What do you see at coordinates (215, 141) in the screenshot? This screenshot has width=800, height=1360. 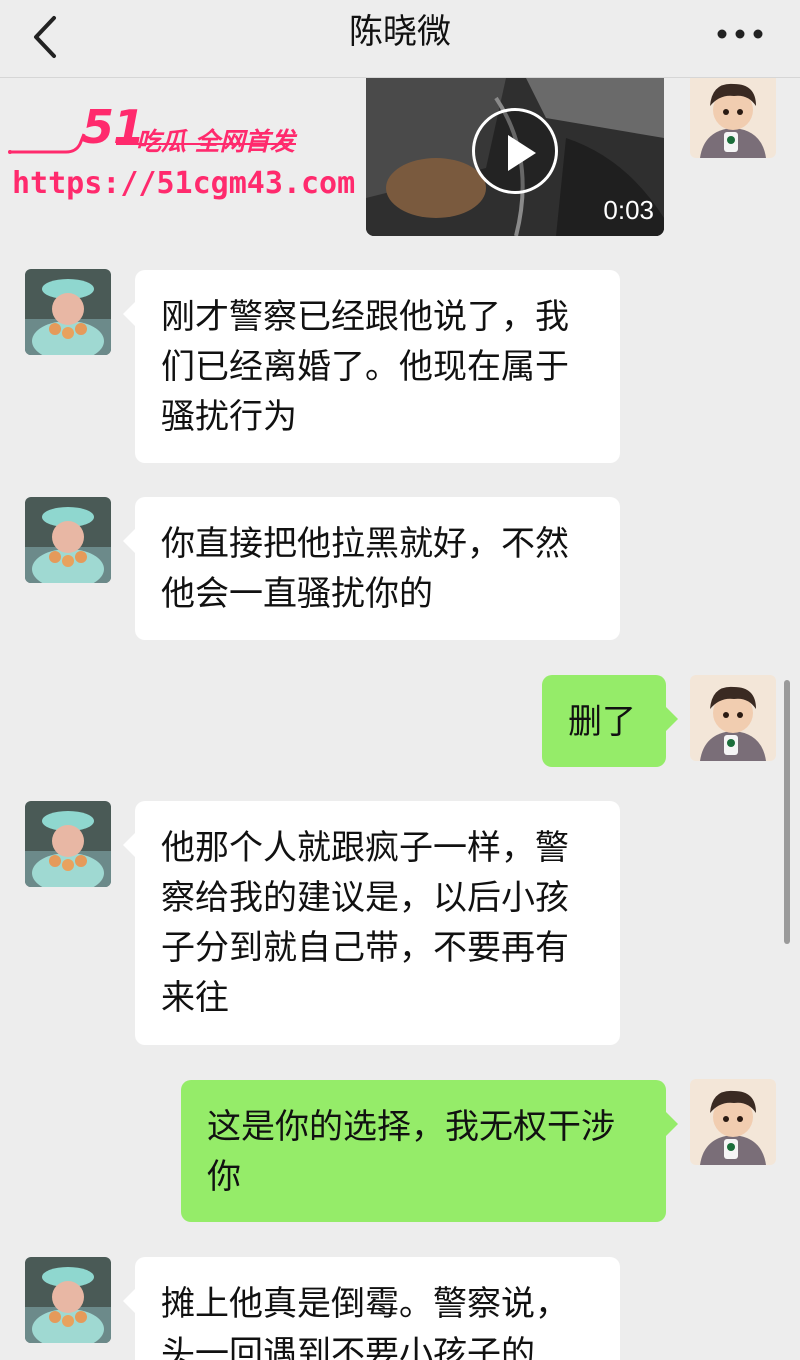 I see `watermark-tagline: 吃瓜 全网首发` at bounding box center [215, 141].